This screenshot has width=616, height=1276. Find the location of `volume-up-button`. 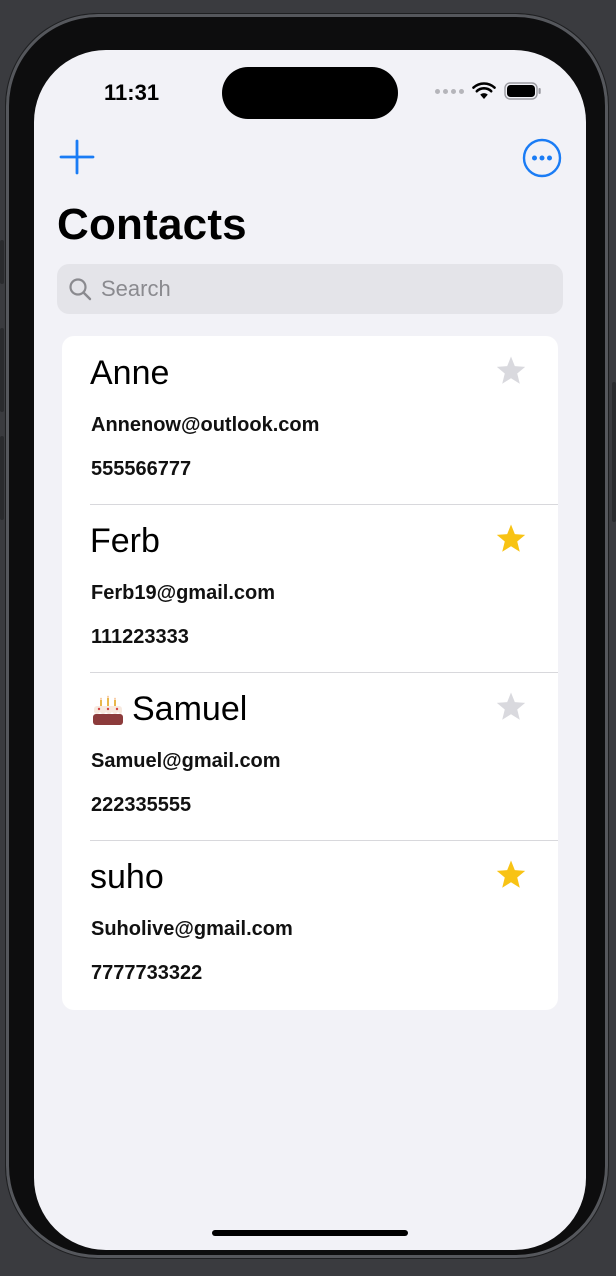

volume-up-button is located at coordinates (2, 370).